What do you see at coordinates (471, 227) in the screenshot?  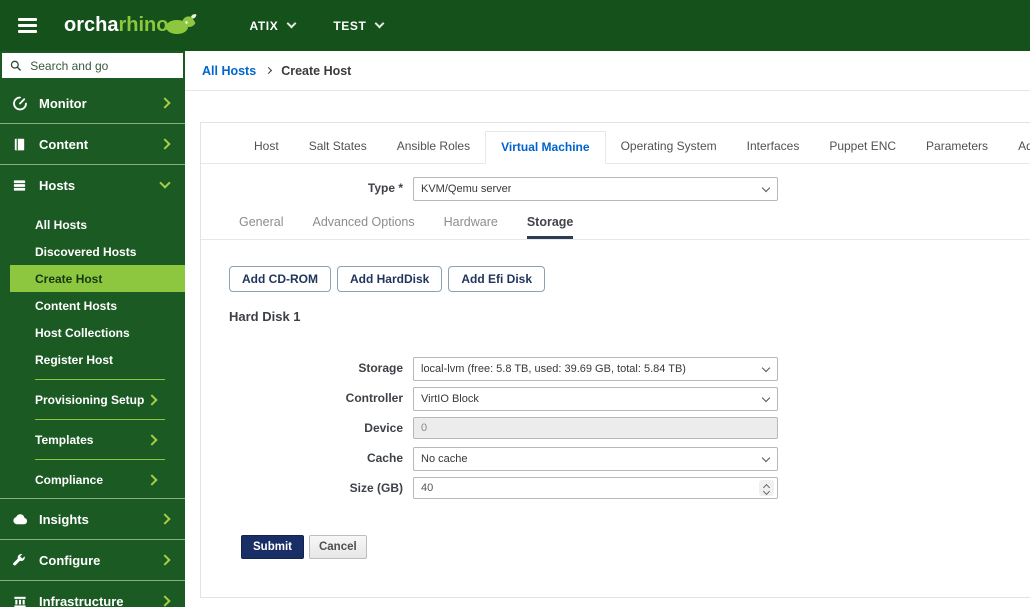 I see `subtab-hardware: Hardware` at bounding box center [471, 227].